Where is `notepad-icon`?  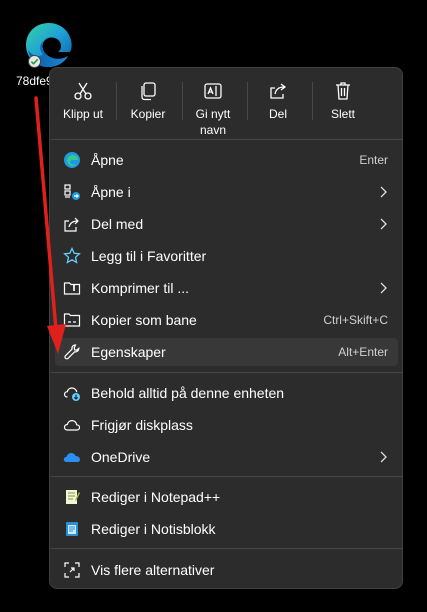 notepad-icon is located at coordinates (72, 529).